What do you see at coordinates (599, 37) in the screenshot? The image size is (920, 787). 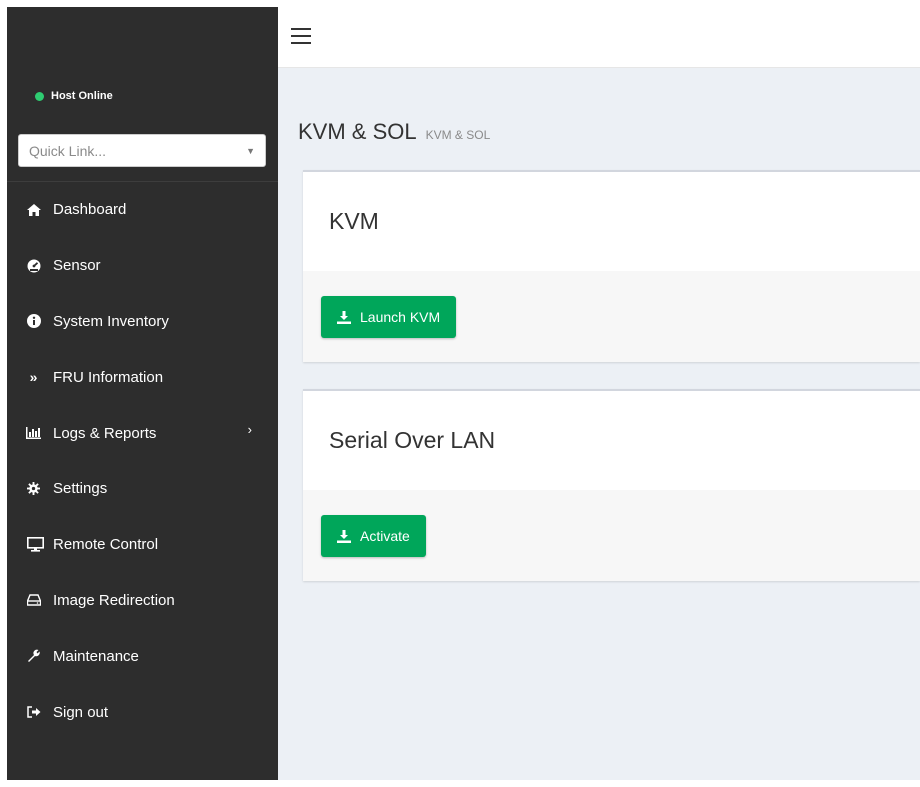 I see `top-bar` at bounding box center [599, 37].